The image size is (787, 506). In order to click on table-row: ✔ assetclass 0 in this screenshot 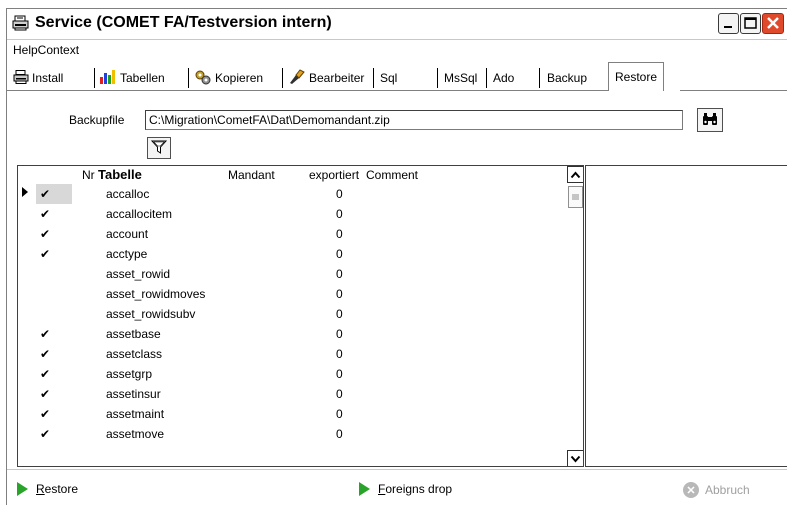, I will do `click(293, 354)`.